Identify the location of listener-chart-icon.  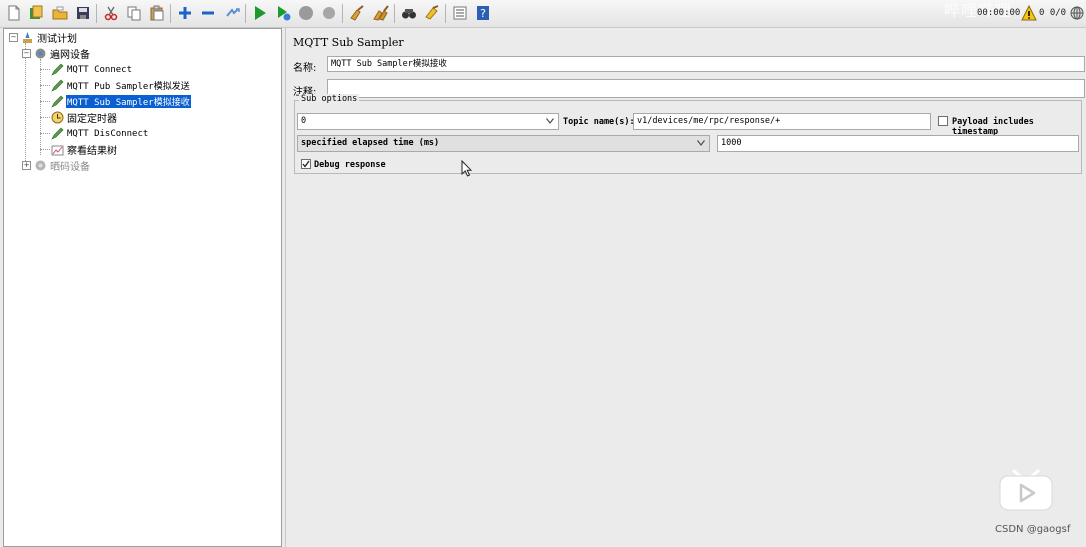
(57, 149).